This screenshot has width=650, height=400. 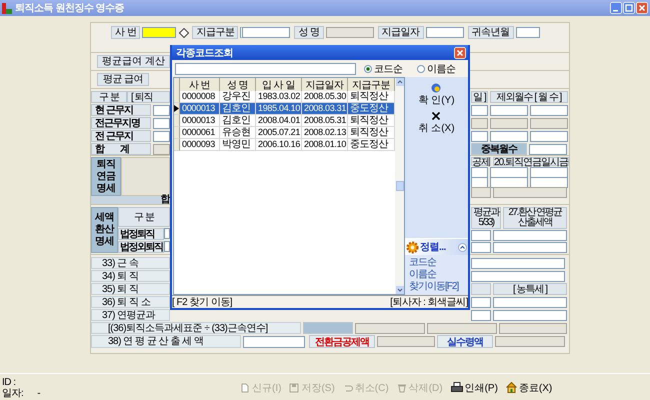 I want to click on collapse-icon, so click(x=462, y=247).